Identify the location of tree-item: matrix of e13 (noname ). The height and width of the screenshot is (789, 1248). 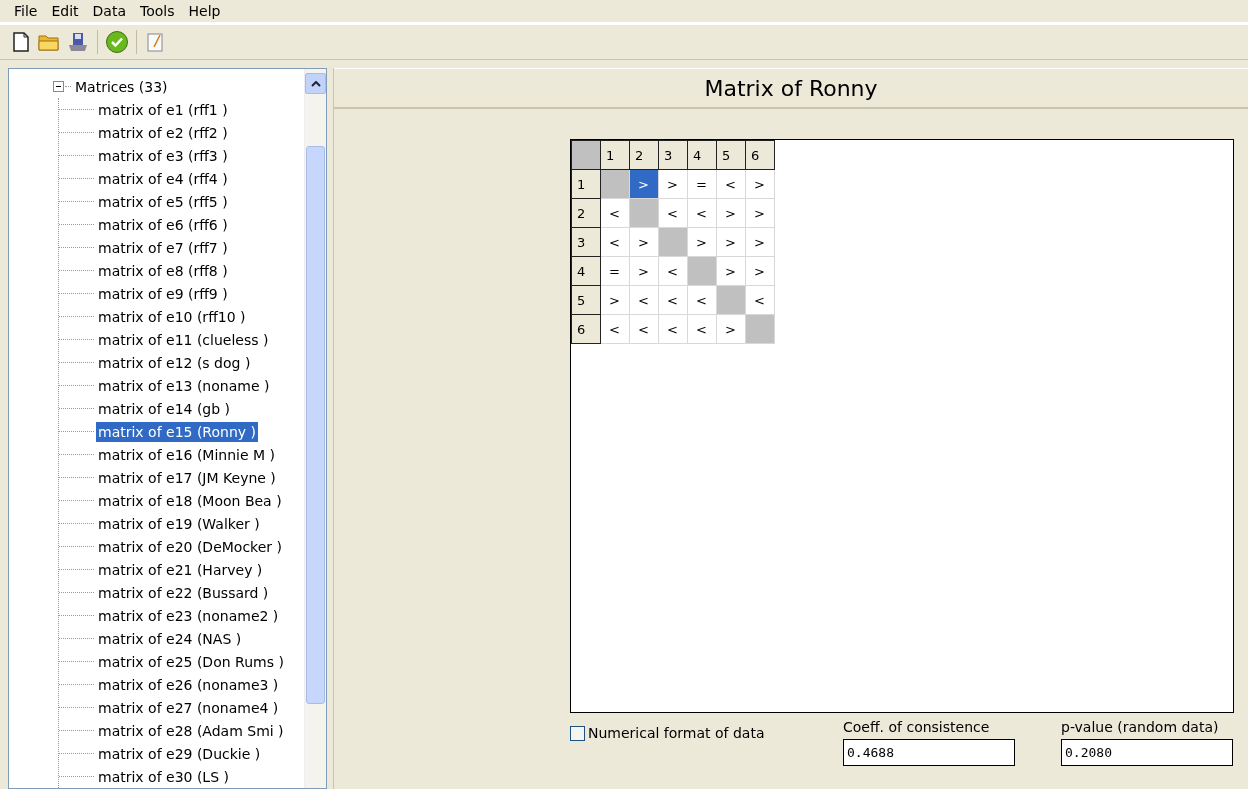
(184, 385).